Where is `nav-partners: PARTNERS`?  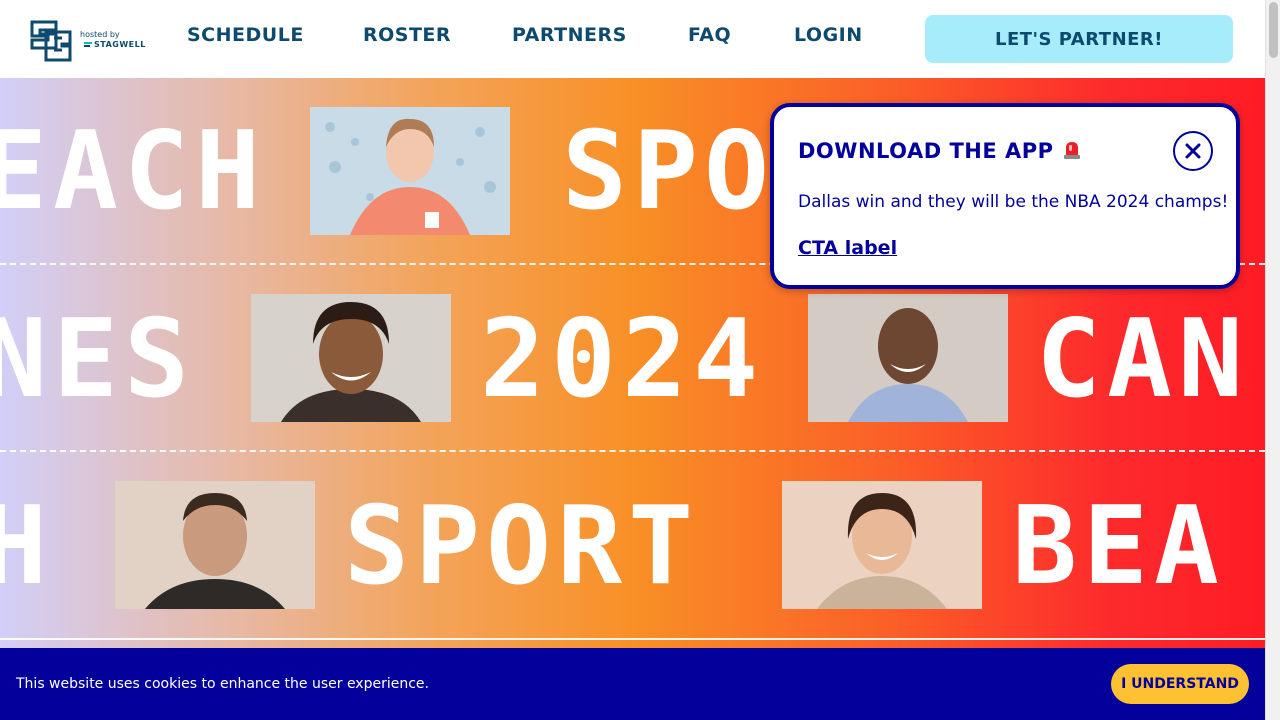
nav-partners: PARTNERS is located at coordinates (569, 35).